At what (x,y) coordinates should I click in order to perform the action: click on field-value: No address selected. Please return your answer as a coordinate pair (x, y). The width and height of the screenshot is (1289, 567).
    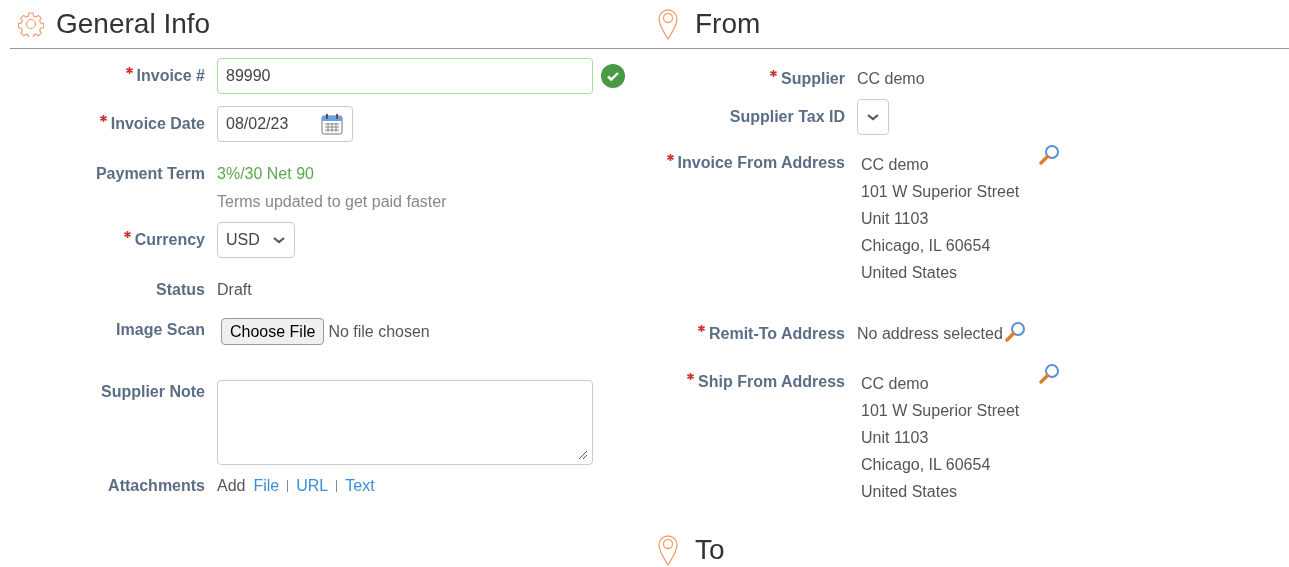
    Looking at the image, I should click on (930, 334).